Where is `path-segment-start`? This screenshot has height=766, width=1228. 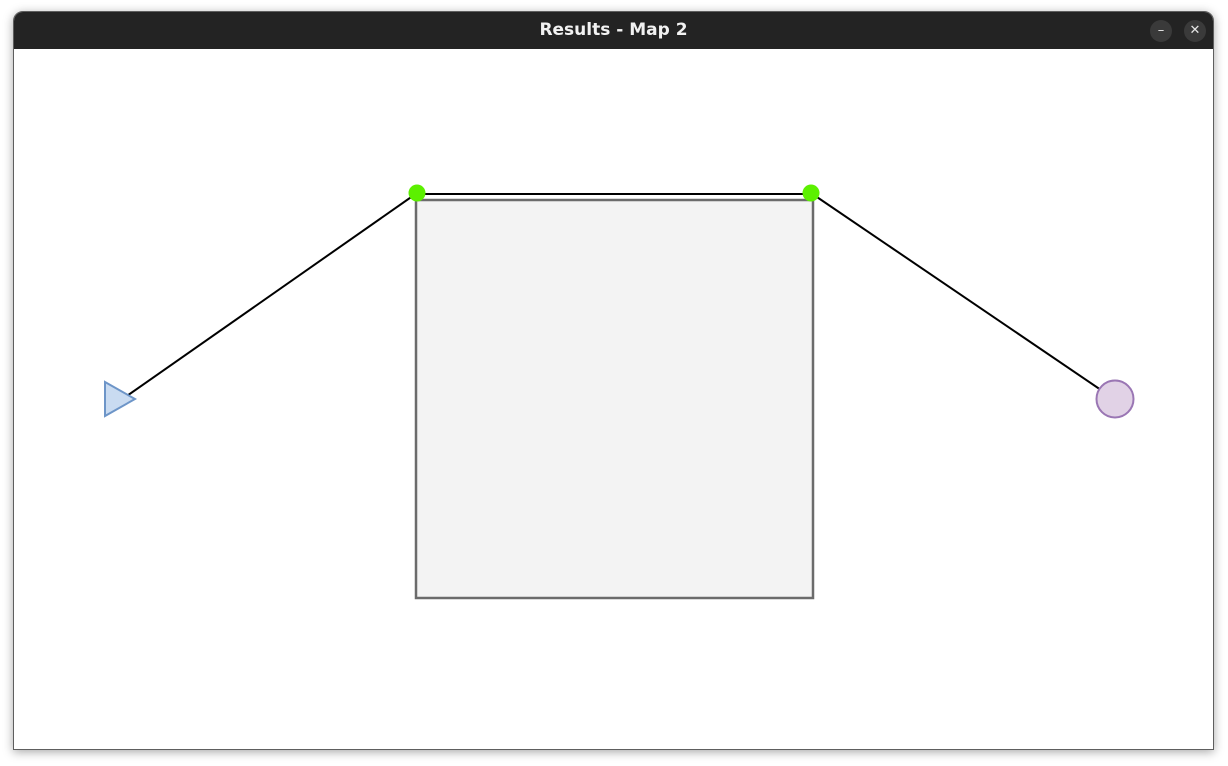 path-segment-start is located at coordinates (270, 295).